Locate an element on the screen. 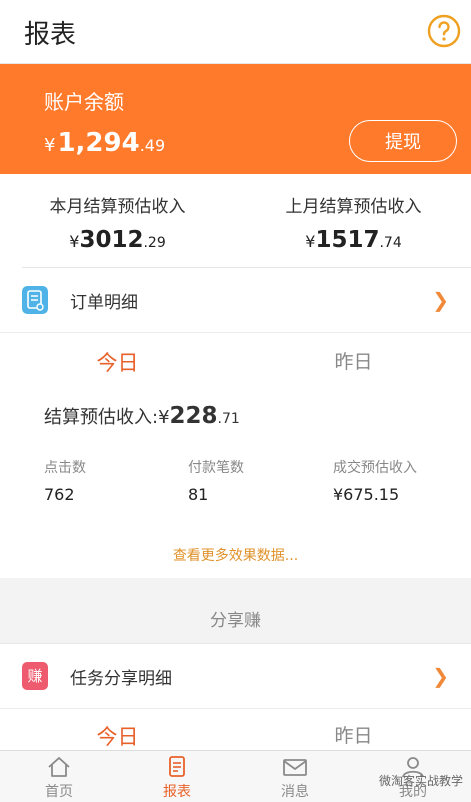 Image resolution: width=471 pixels, height=802 pixels. order-list-icon is located at coordinates (35, 300).